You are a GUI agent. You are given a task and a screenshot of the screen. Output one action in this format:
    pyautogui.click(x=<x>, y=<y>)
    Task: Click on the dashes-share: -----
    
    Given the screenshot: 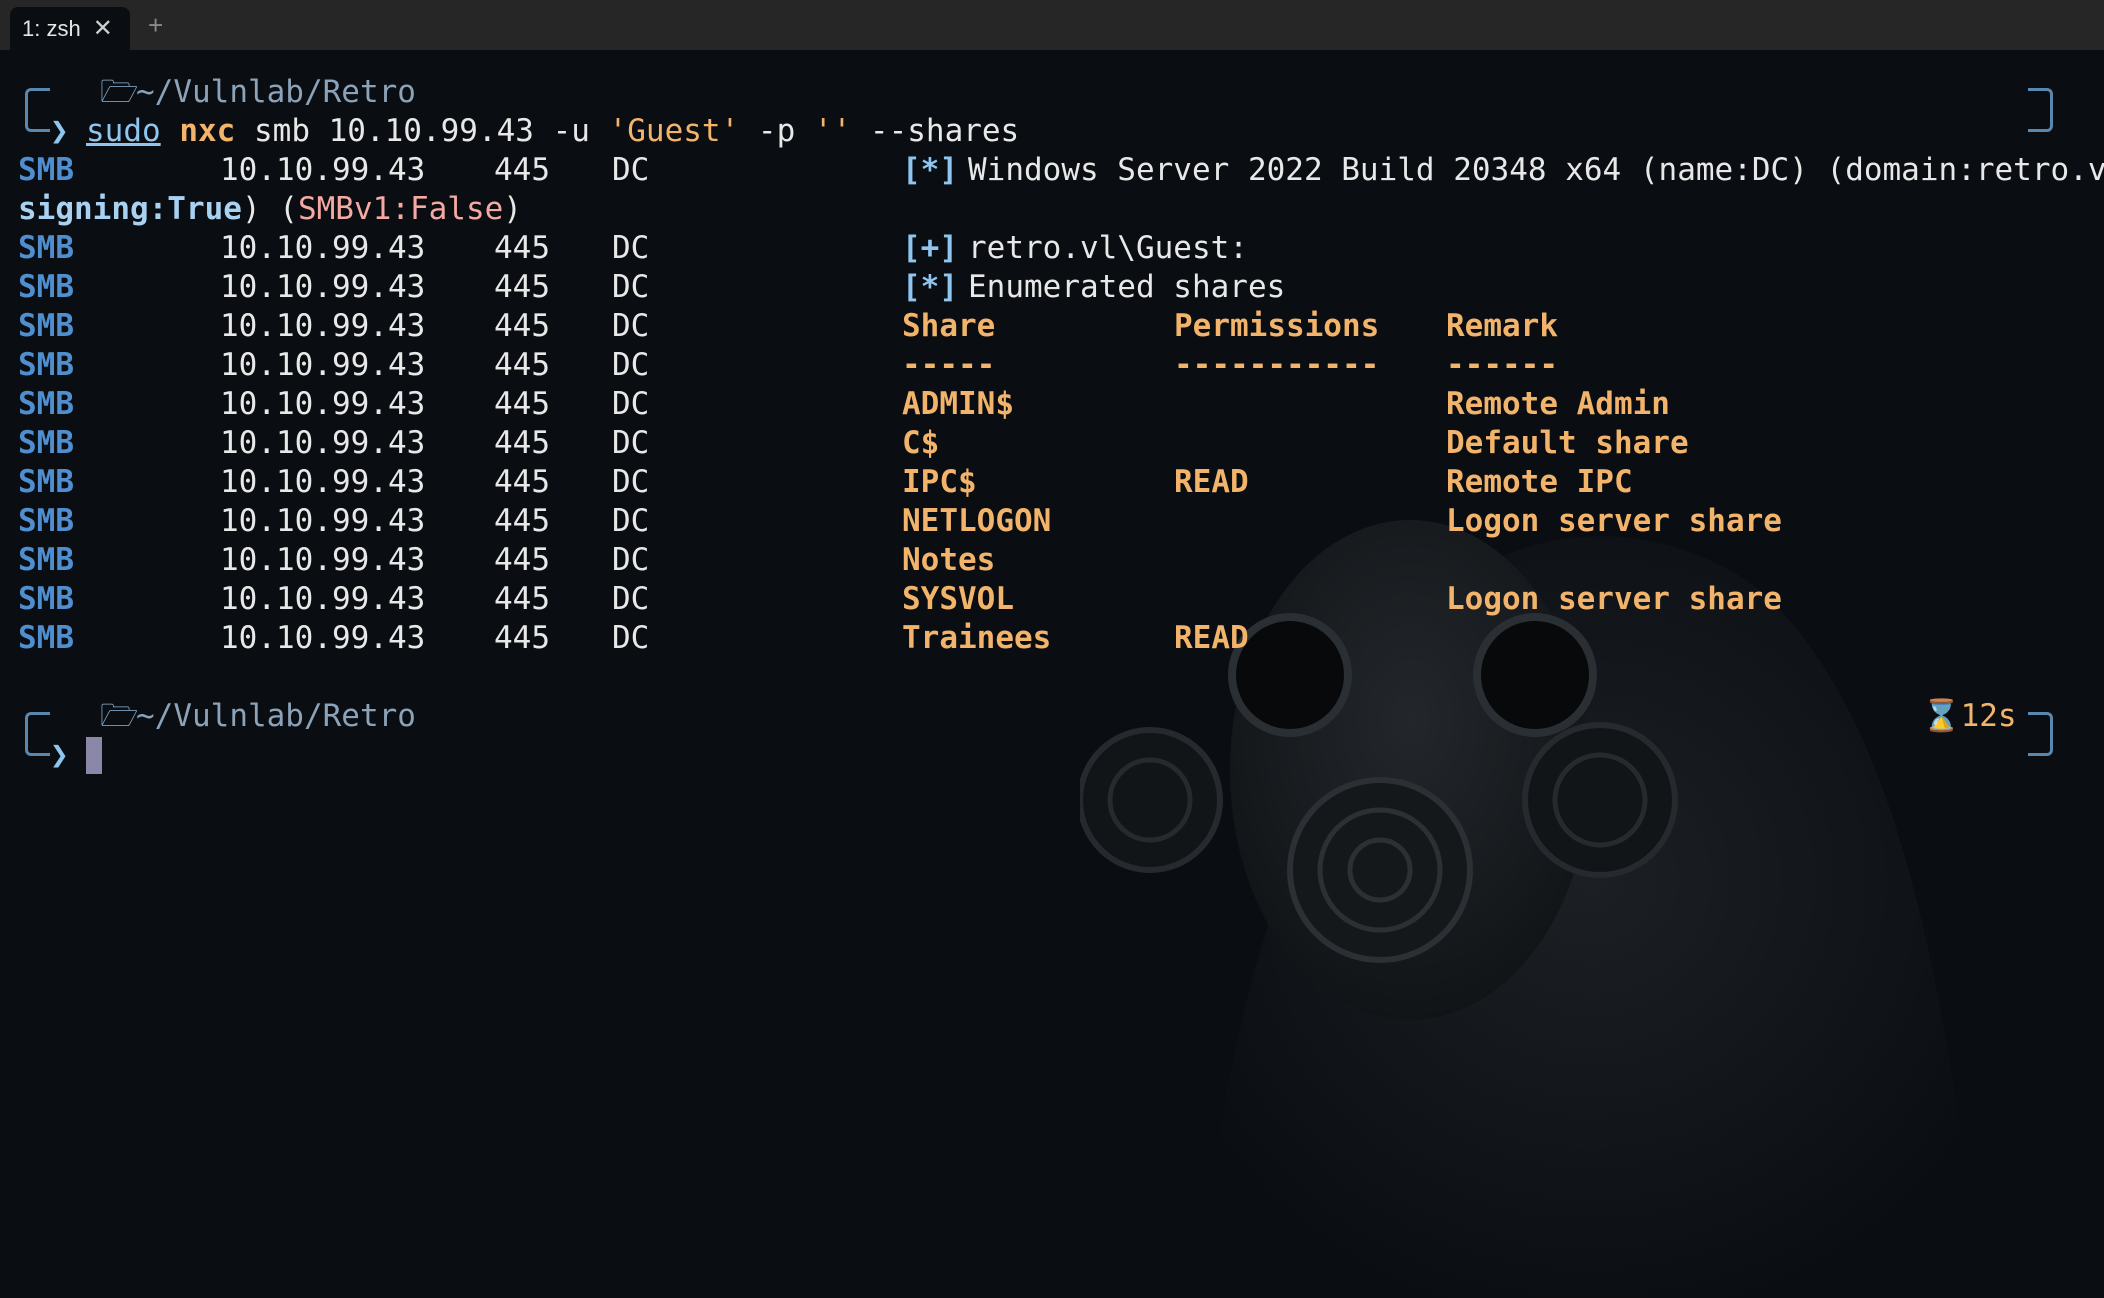 What is the action you would take?
    pyautogui.click(x=949, y=365)
    